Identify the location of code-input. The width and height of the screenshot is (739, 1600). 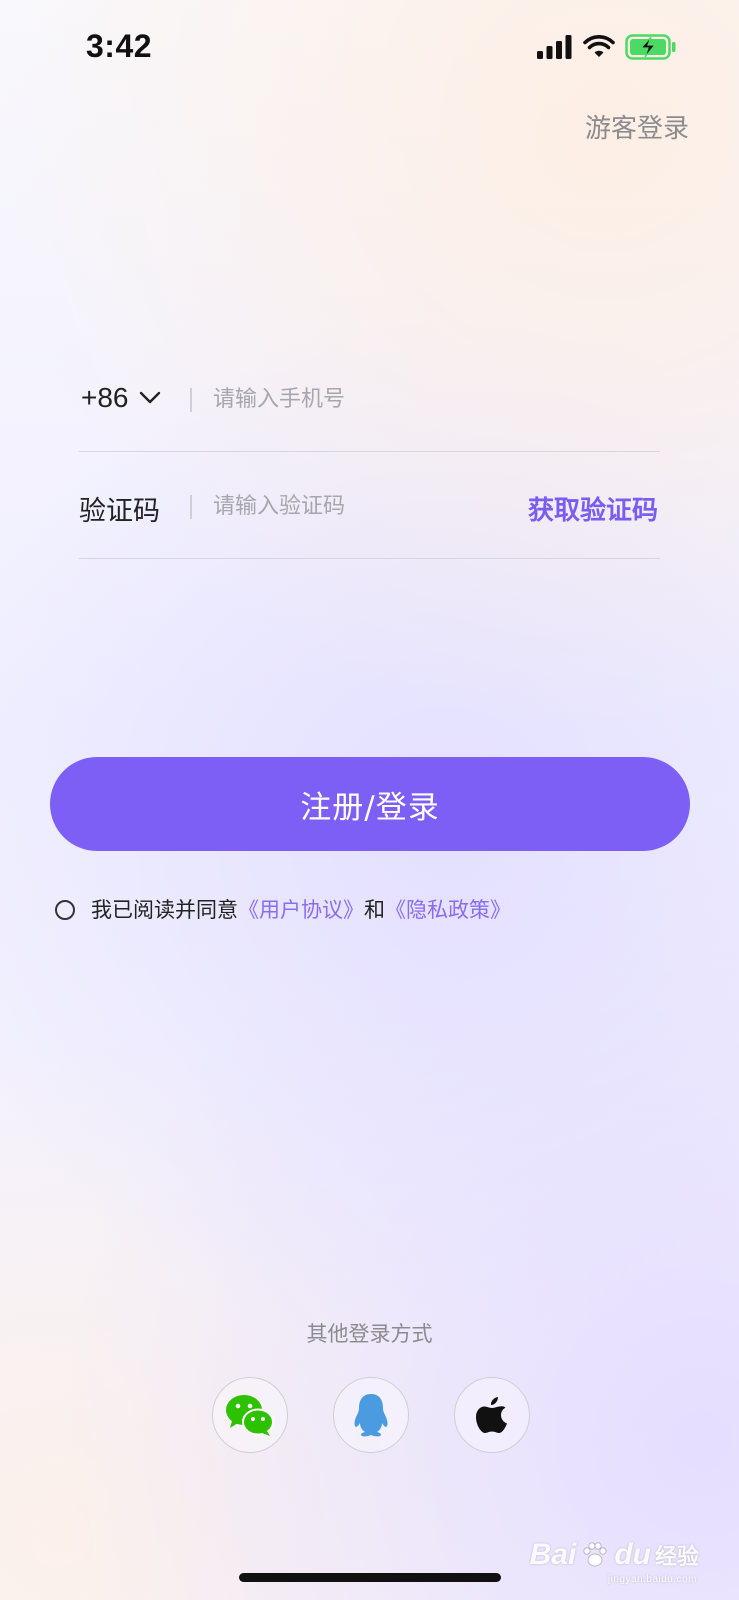
(363, 506).